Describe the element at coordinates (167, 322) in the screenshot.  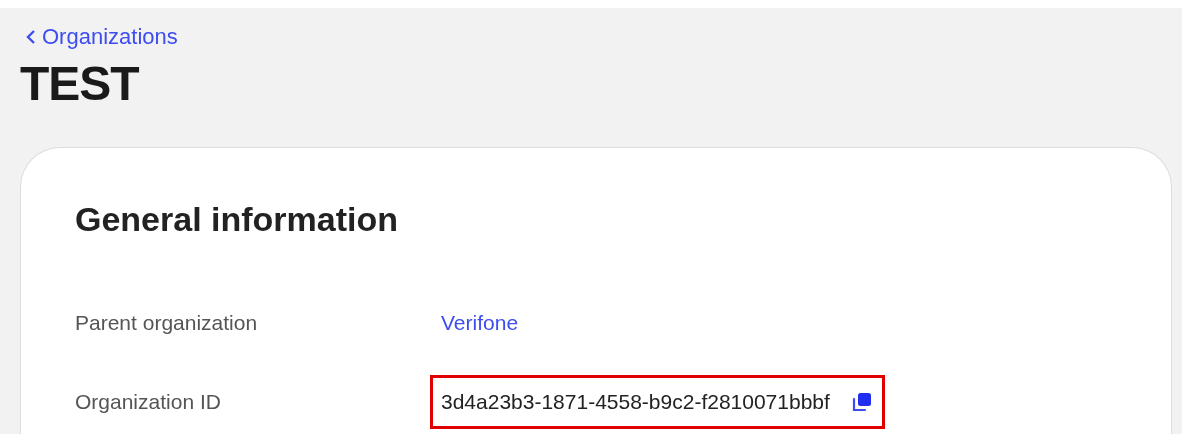
I see `field-label: Parent organization` at that location.